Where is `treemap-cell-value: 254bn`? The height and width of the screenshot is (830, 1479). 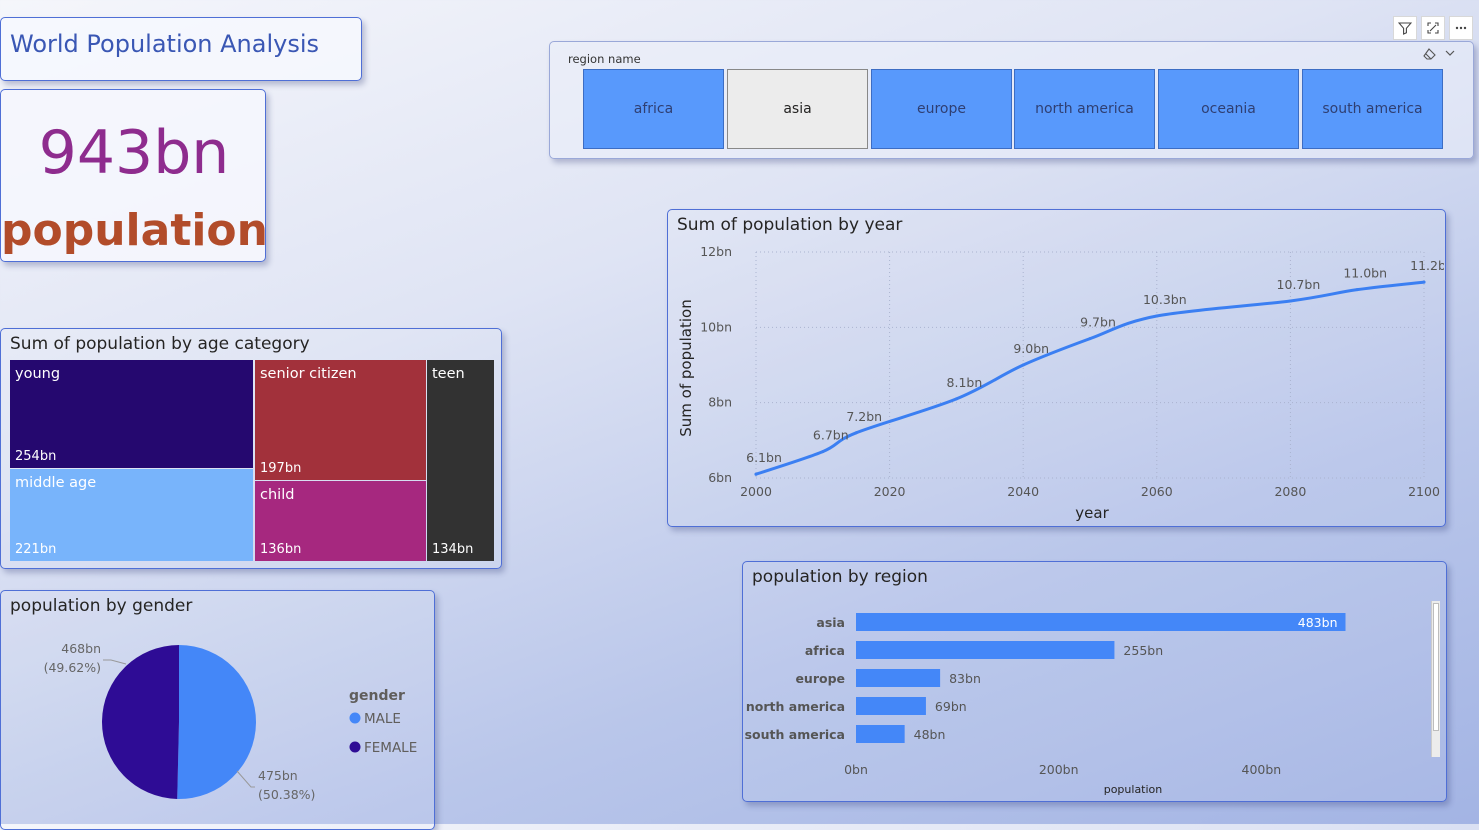
treemap-cell-value: 254bn is located at coordinates (36, 456).